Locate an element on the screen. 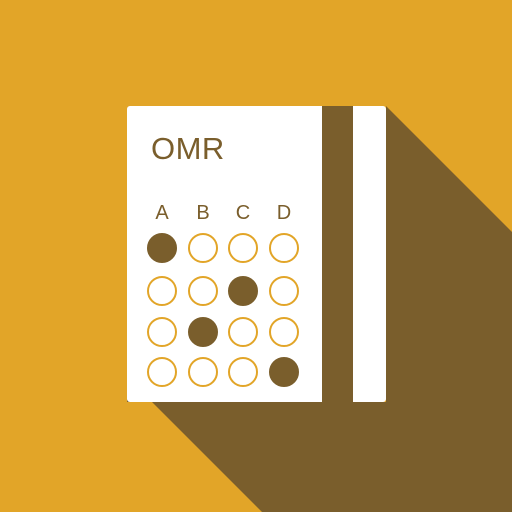  answer-bubble-row-3-d is located at coordinates (284, 332).